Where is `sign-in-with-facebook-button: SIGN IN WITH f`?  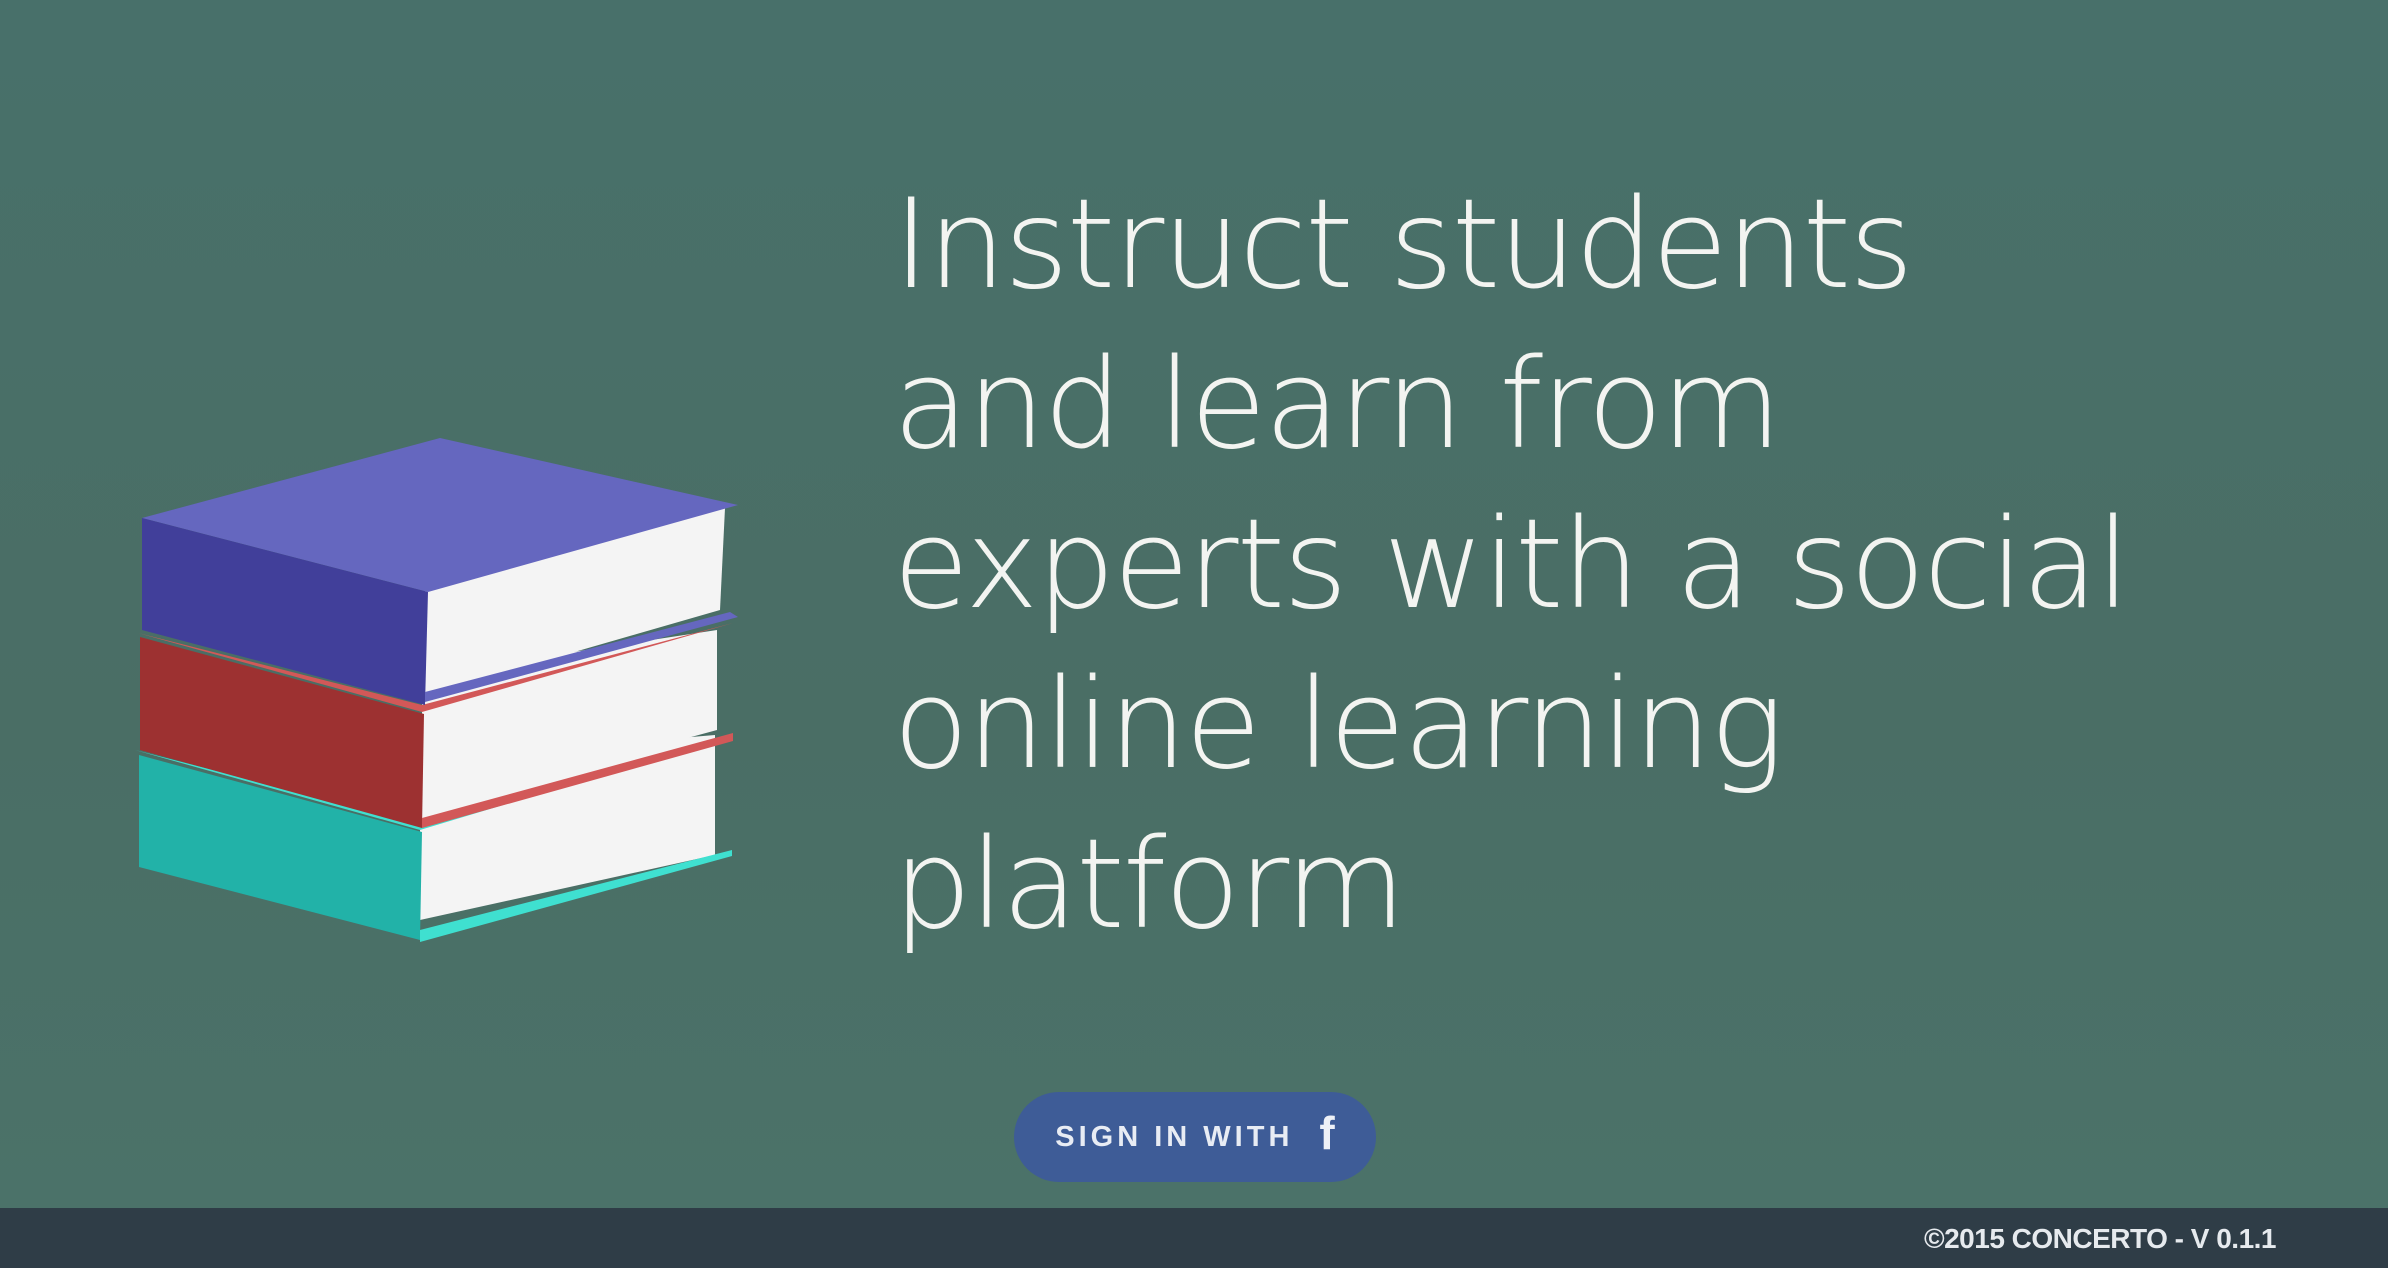
sign-in-with-facebook-button: SIGN IN WITH f is located at coordinates (1195, 1137).